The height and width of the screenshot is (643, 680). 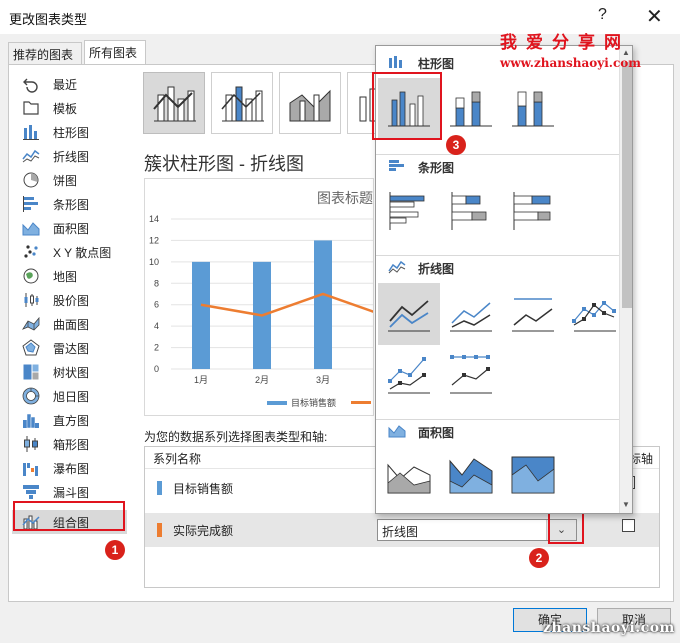 I want to click on bar-chart-icon, so click(x=30, y=204).